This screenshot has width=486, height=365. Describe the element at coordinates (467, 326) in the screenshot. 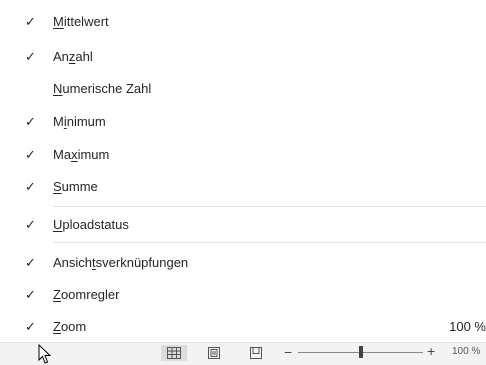

I see `menu-item-value: 100 %` at that location.